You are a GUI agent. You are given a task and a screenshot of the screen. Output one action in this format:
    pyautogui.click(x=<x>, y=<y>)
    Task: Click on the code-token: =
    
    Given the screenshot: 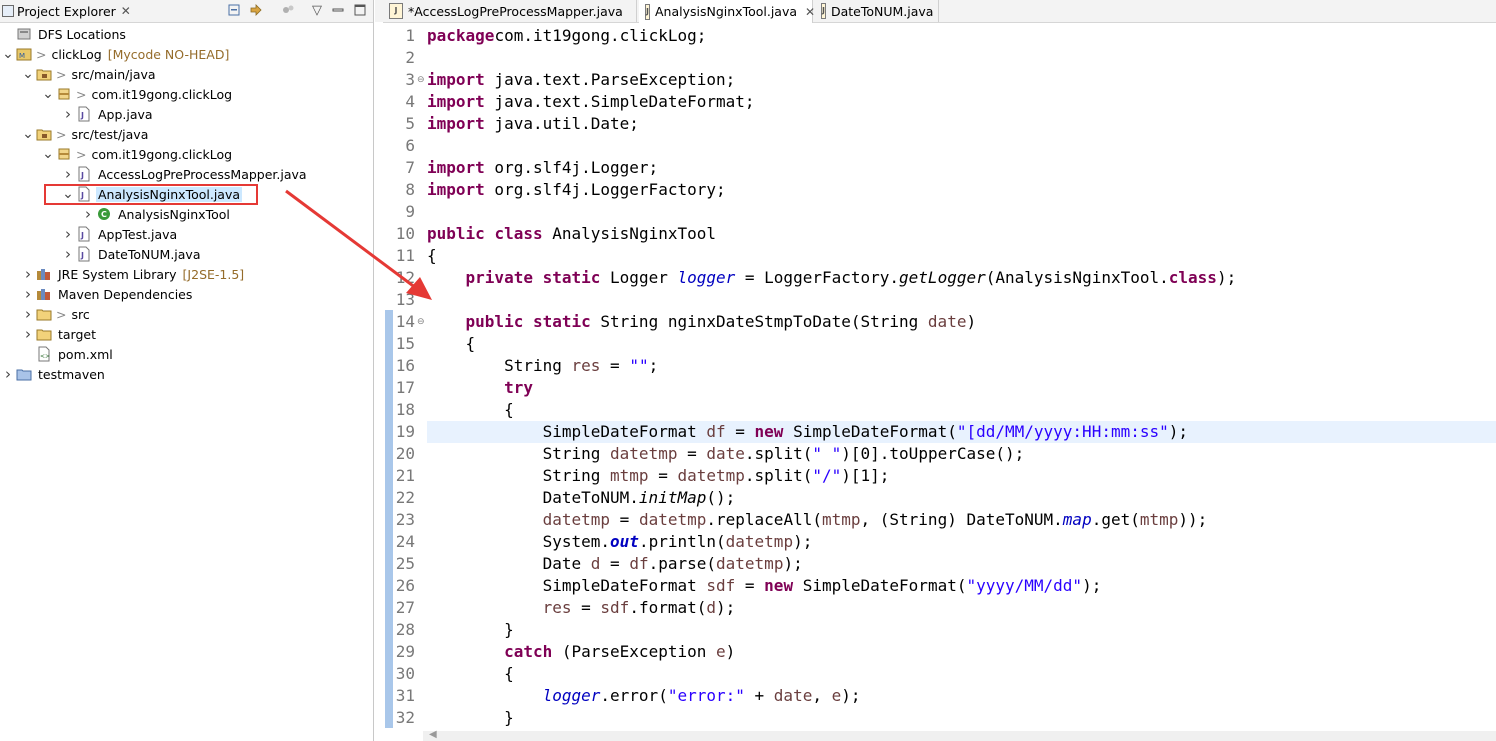 What is the action you would take?
    pyautogui.click(x=692, y=453)
    